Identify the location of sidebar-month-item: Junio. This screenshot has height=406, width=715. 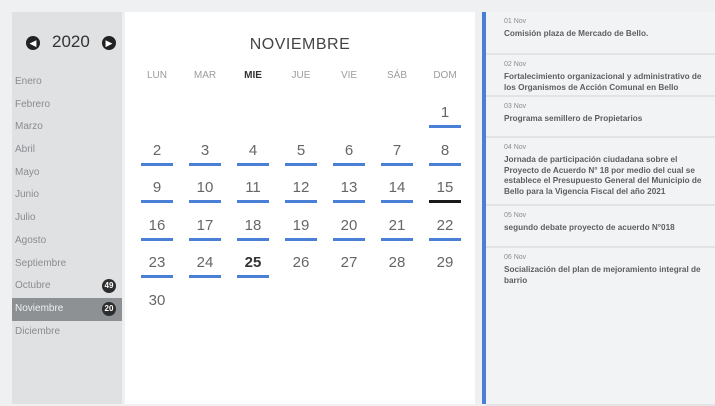
(67, 195).